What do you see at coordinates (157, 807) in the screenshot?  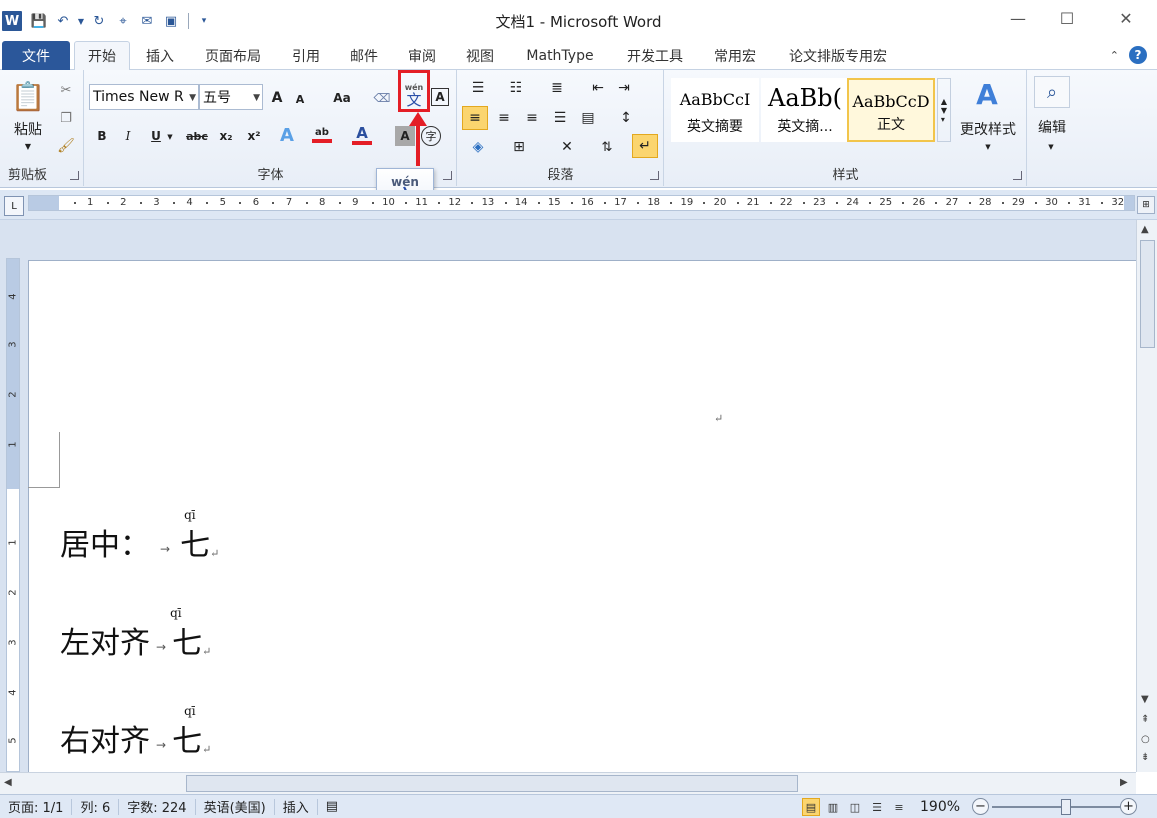 I see `status-words: 字数: 224` at bounding box center [157, 807].